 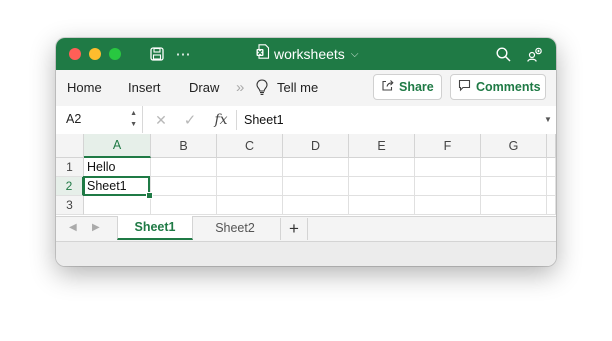 I want to click on cell-a3, so click(x=117, y=205).